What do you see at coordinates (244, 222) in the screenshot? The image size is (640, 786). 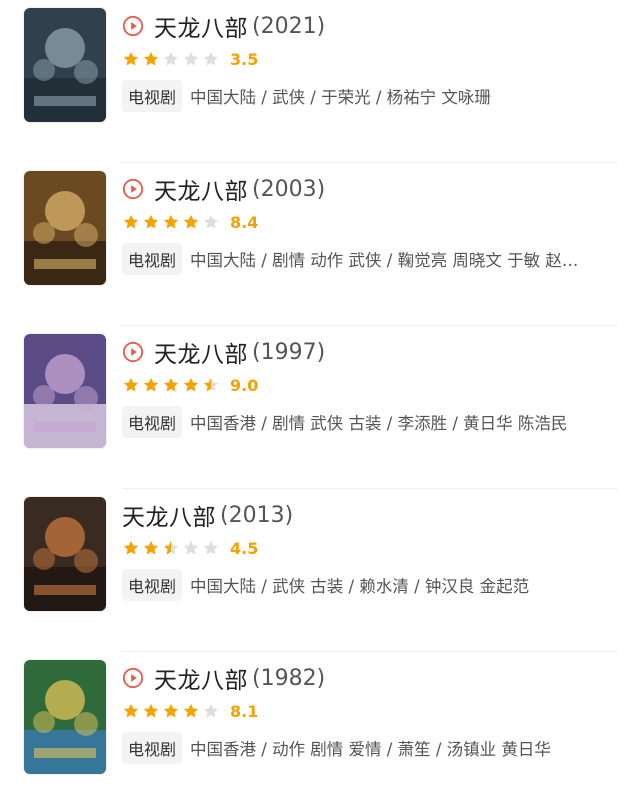 I see `rating-score: 8.4` at bounding box center [244, 222].